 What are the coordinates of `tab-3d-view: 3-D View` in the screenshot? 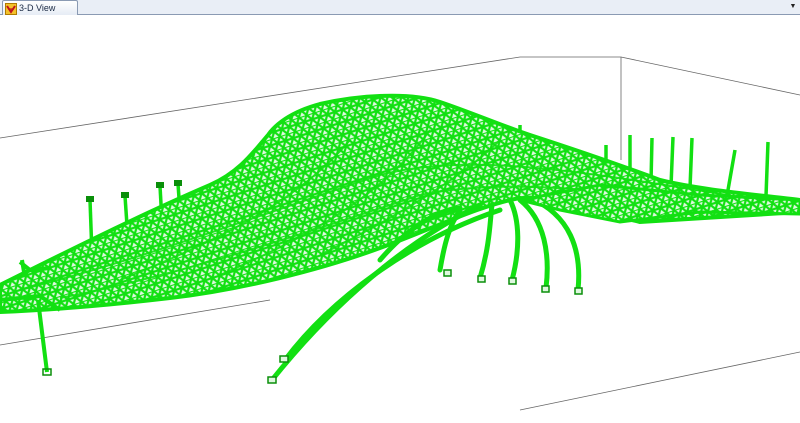 It's located at (40, 7).